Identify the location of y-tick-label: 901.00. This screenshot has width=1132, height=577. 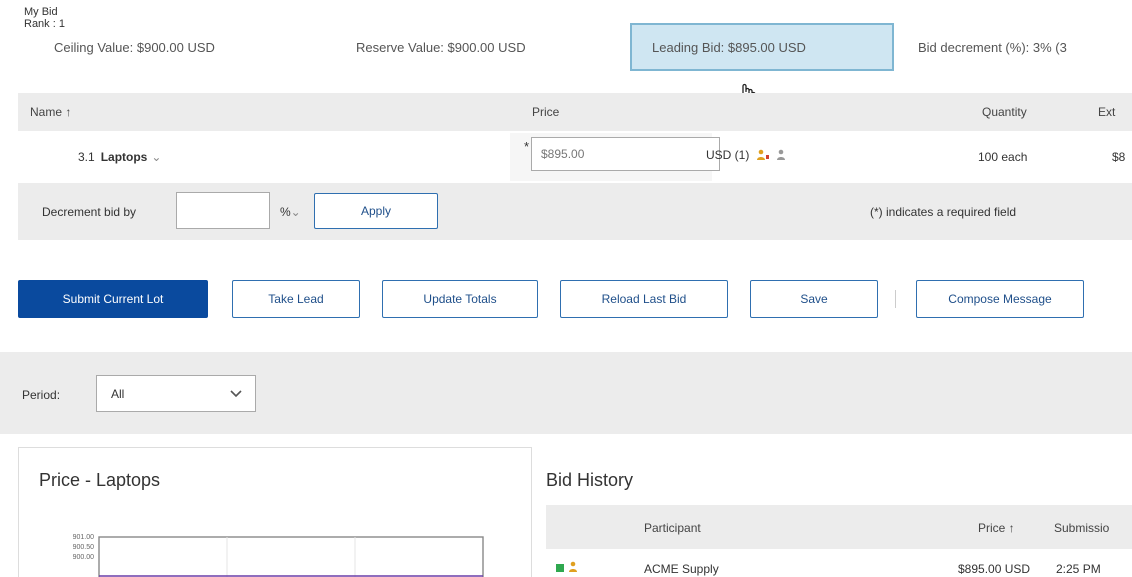
(84, 537).